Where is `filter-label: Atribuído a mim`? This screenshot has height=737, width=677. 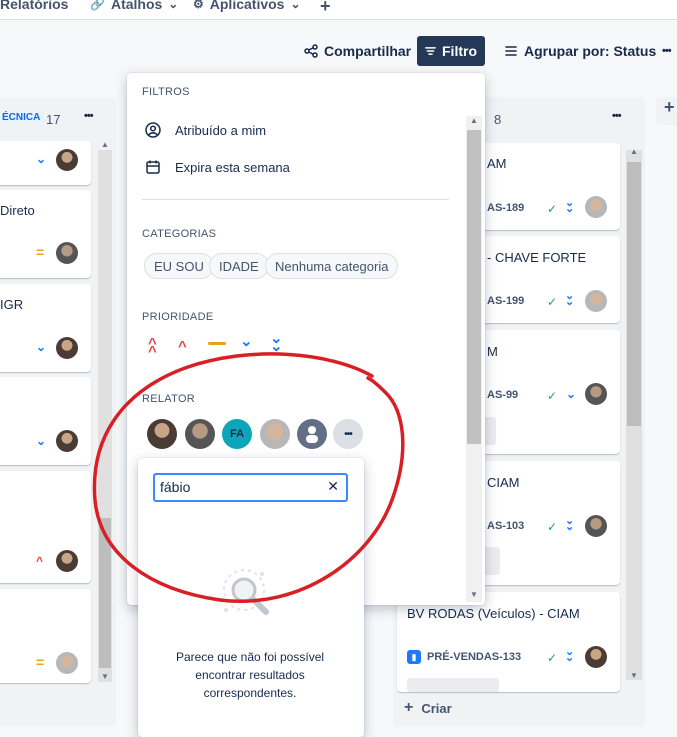
filter-label: Atribuído a mim is located at coordinates (221, 130).